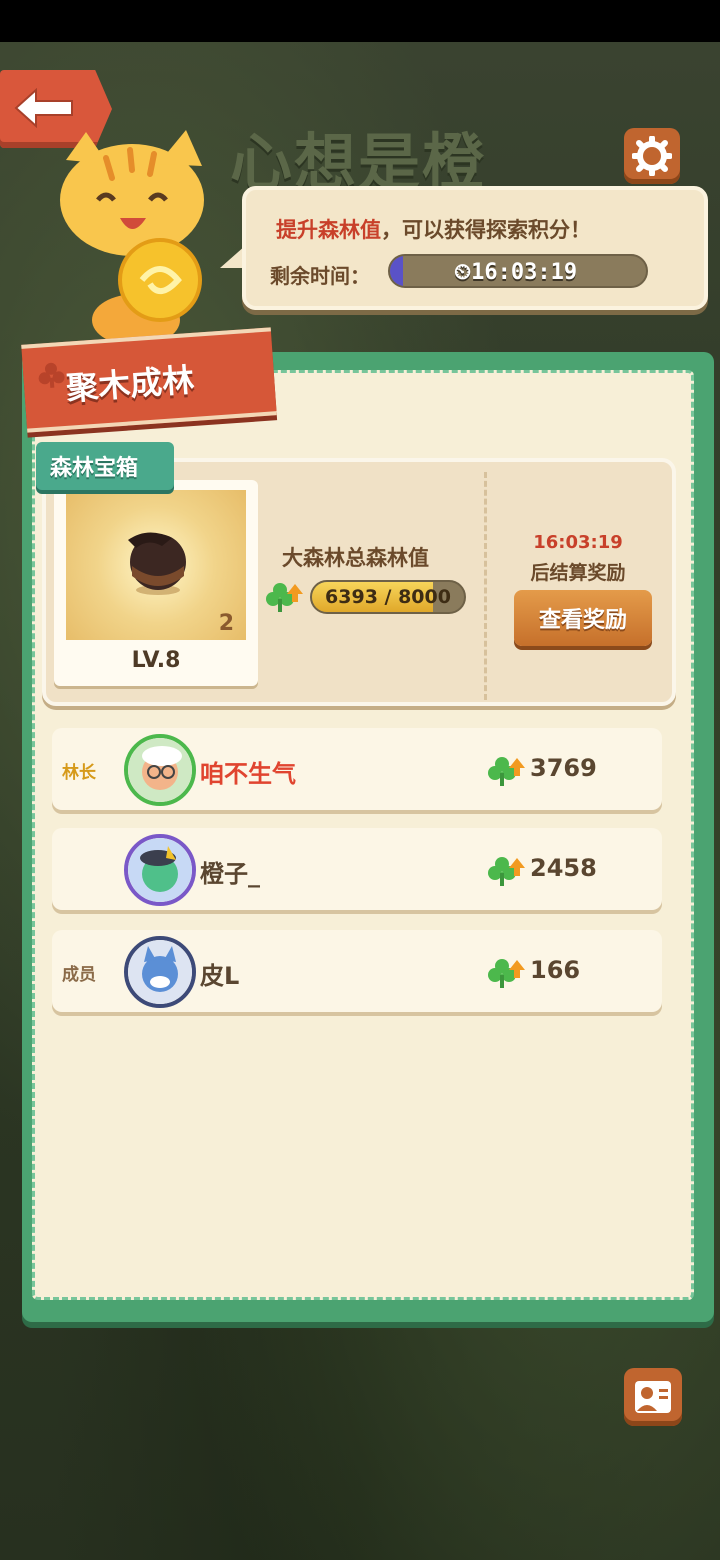 The height and width of the screenshot is (1560, 720). What do you see at coordinates (578, 542) in the screenshot?
I see `settlement-time: 16:03:19` at bounding box center [578, 542].